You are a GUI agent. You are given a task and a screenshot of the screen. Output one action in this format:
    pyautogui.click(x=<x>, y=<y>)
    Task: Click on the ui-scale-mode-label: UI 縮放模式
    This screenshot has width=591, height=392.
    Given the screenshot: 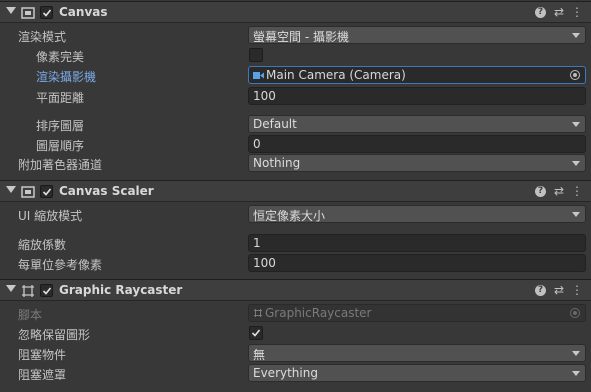 What is the action you would take?
    pyautogui.click(x=50, y=216)
    